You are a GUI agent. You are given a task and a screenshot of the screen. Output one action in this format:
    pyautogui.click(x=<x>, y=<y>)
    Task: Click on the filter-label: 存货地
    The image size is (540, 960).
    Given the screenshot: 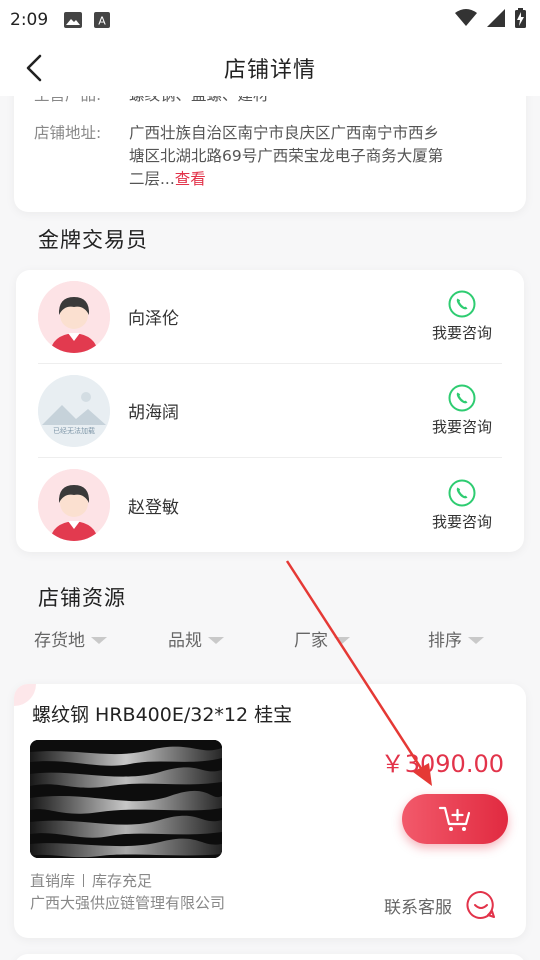 What is the action you would take?
    pyautogui.click(x=59, y=641)
    